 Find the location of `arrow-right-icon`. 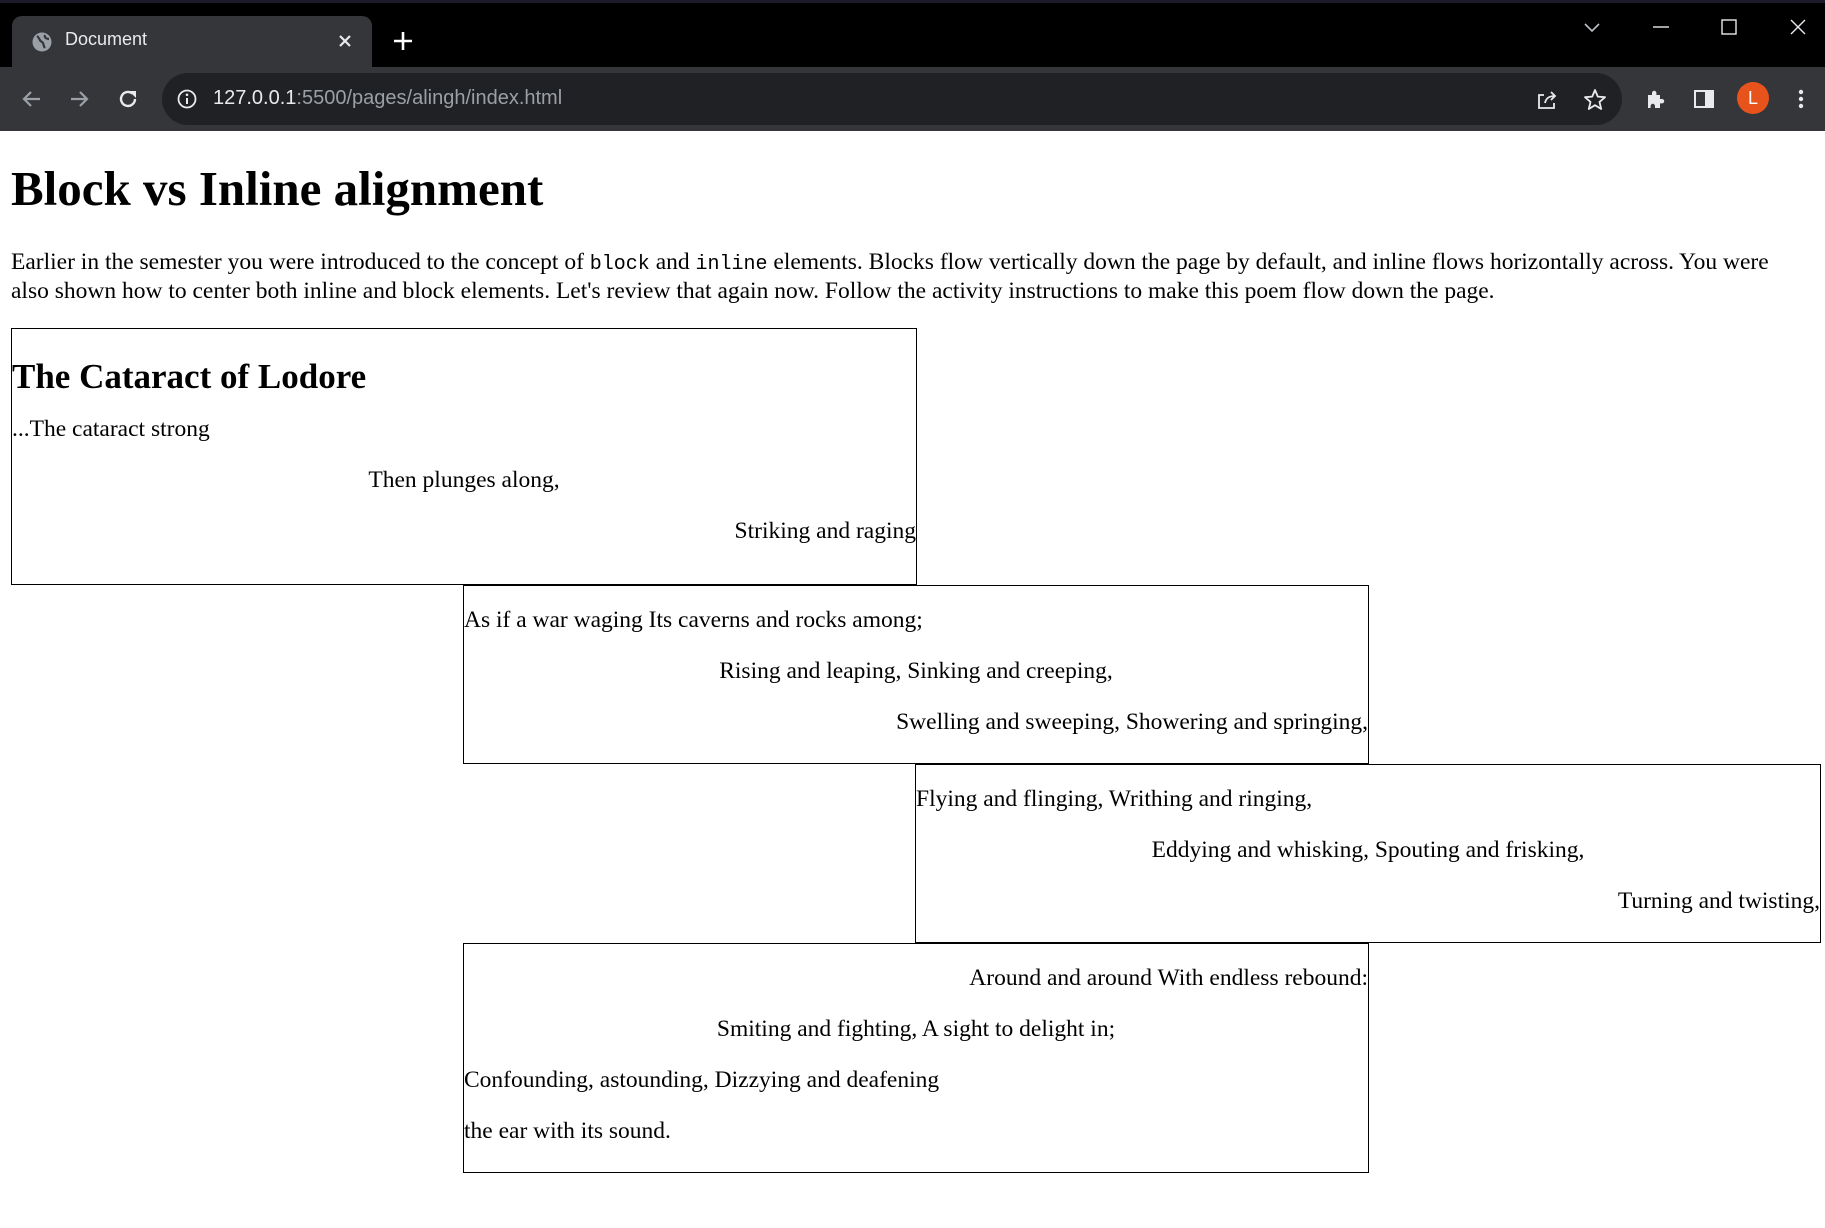

arrow-right-icon is located at coordinates (80, 99).